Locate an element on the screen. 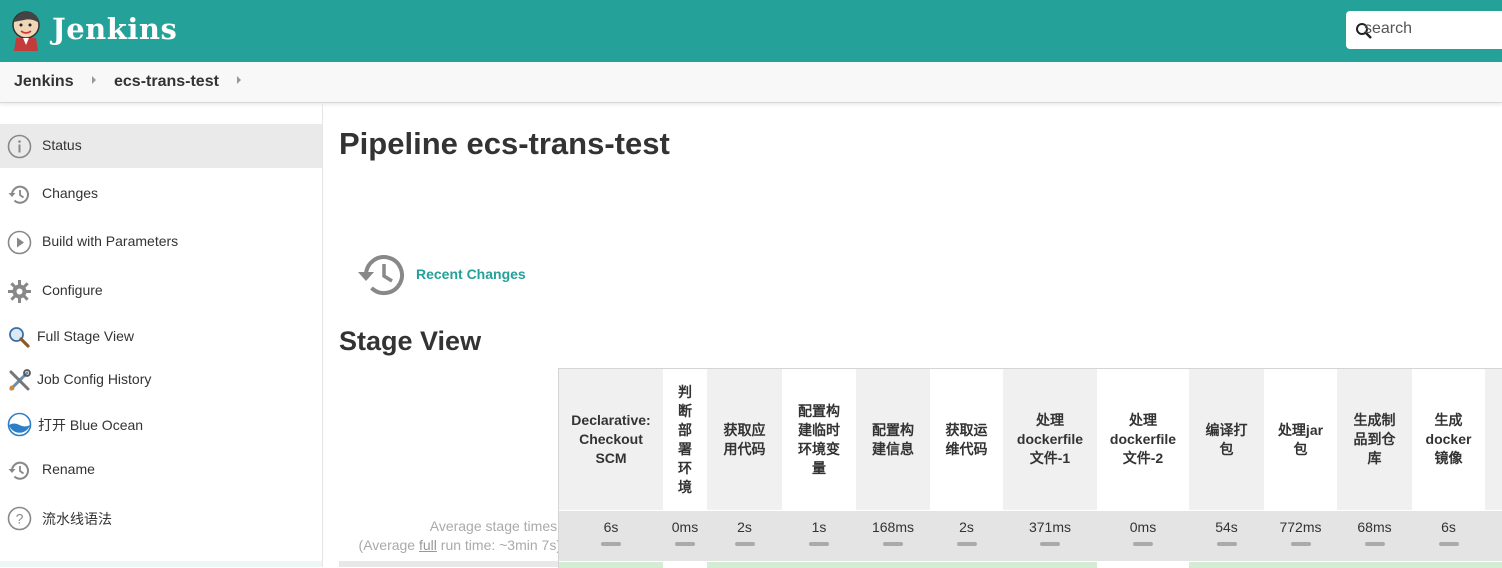 Image resolution: width=1502 pixels, height=568 pixels. stage-time: 54s is located at coordinates (1226, 527).